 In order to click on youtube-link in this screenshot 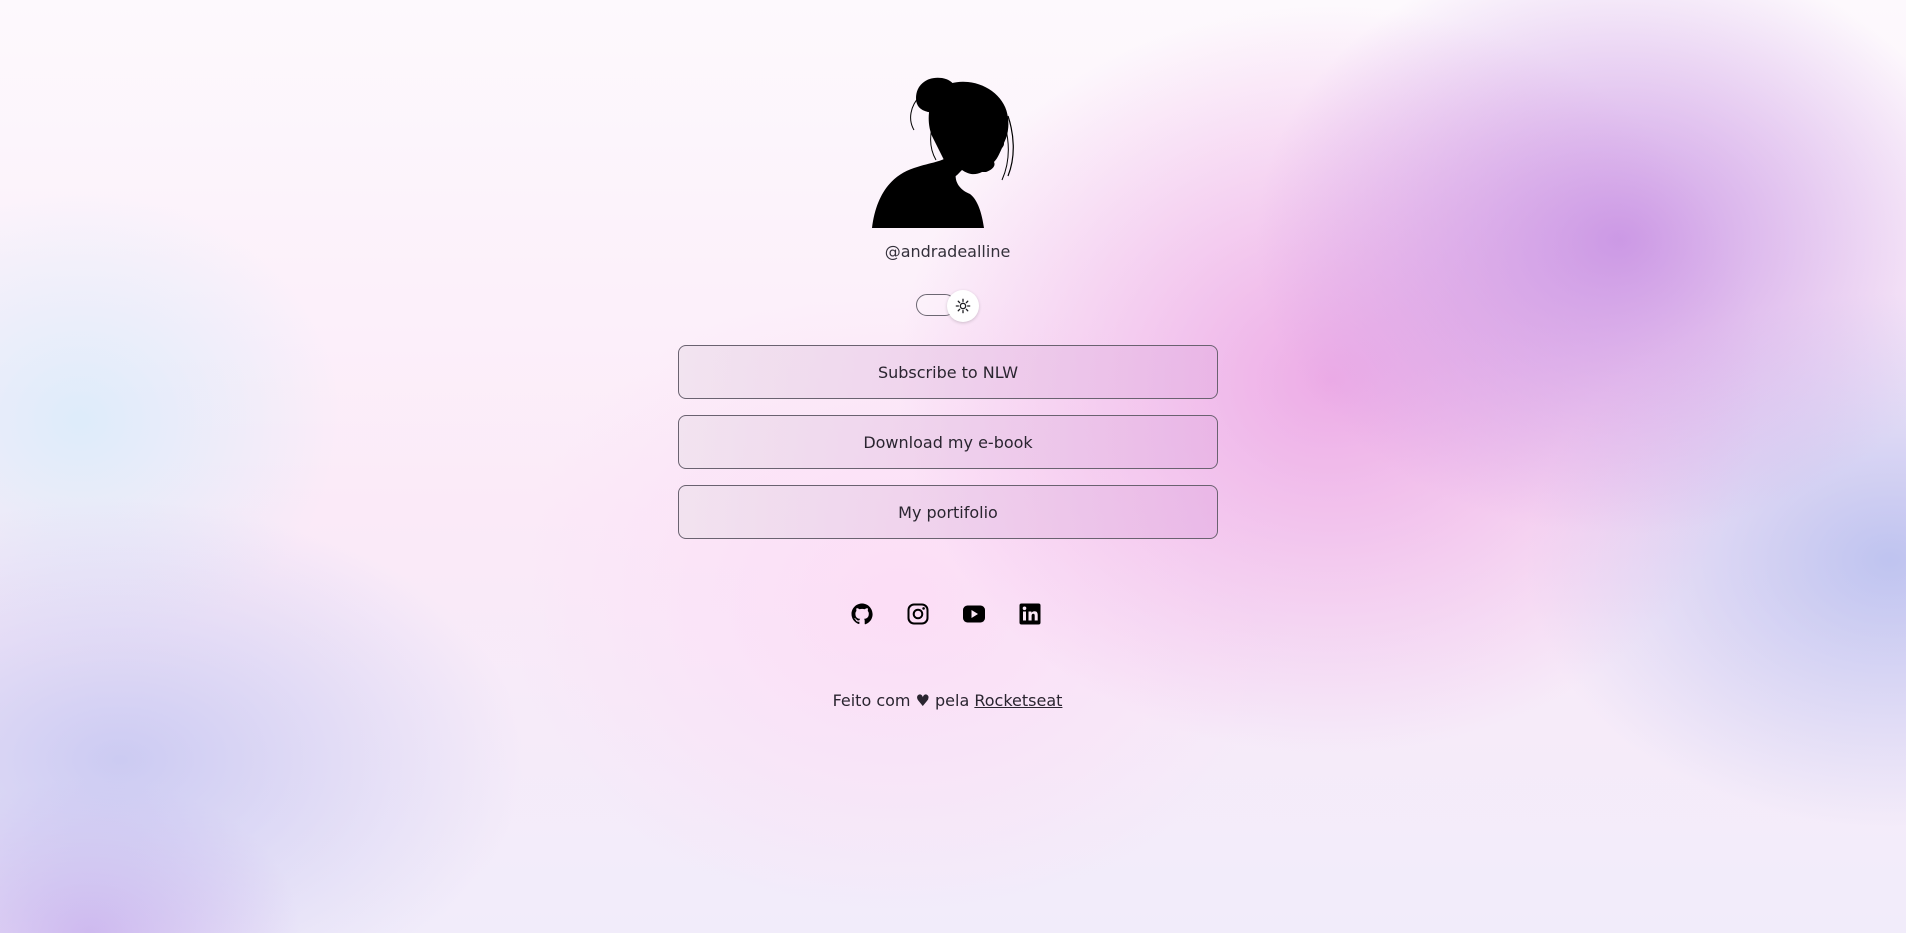, I will do `click(974, 614)`.